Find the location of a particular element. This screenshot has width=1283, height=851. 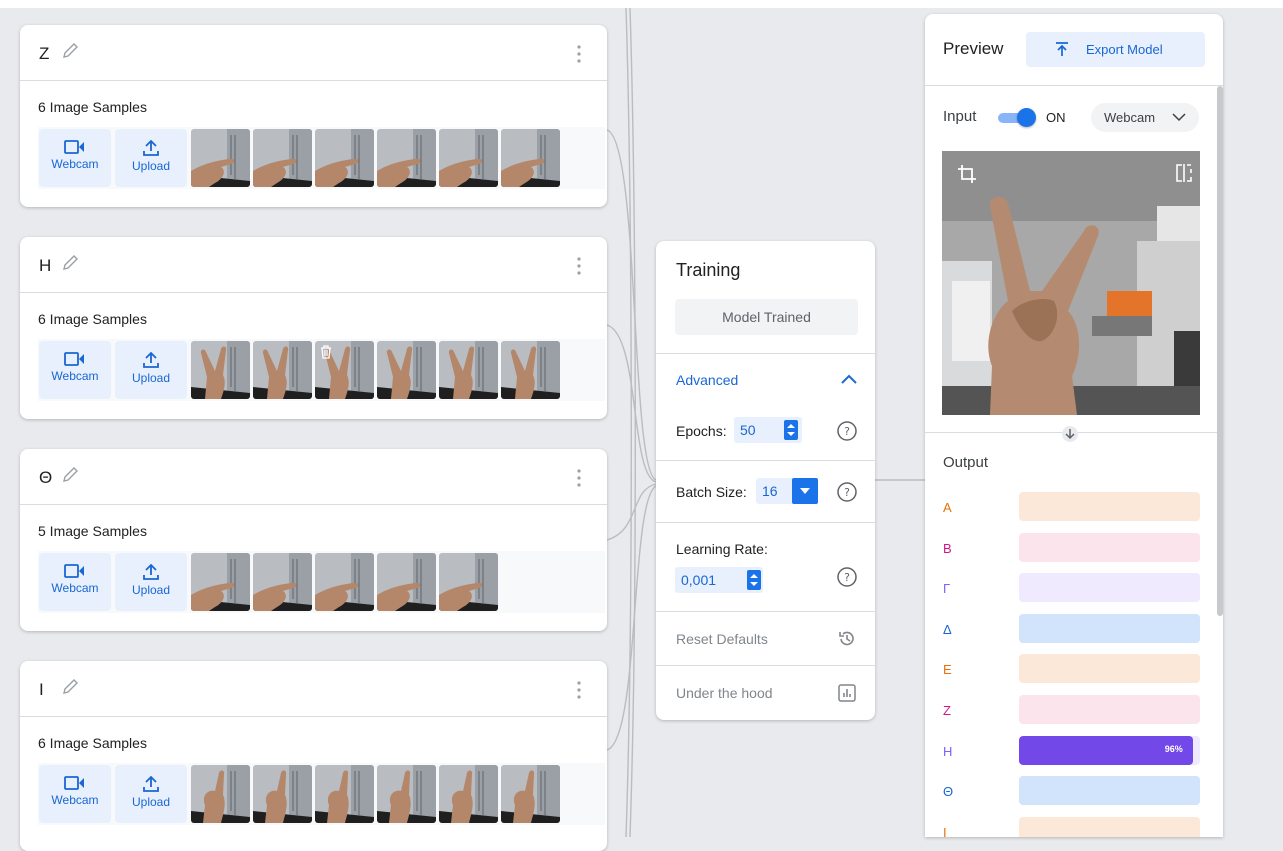

learning-rate-label: Learning Rate: is located at coordinates (722, 549).